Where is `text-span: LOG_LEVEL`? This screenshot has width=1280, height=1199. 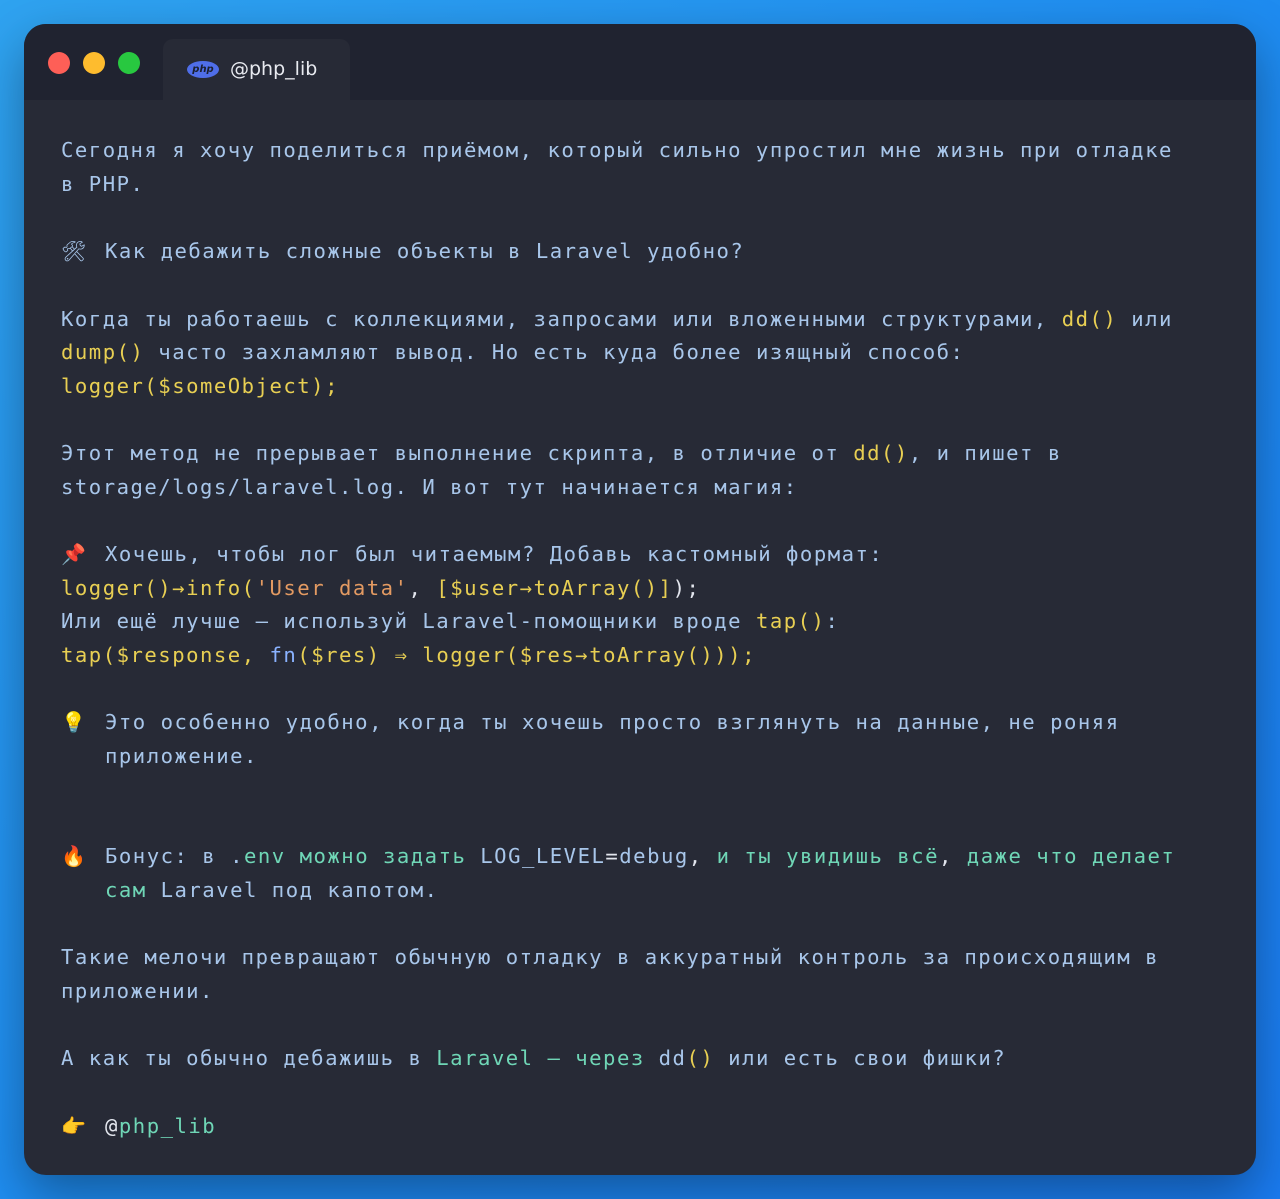 text-span: LOG_LEVEL is located at coordinates (543, 856).